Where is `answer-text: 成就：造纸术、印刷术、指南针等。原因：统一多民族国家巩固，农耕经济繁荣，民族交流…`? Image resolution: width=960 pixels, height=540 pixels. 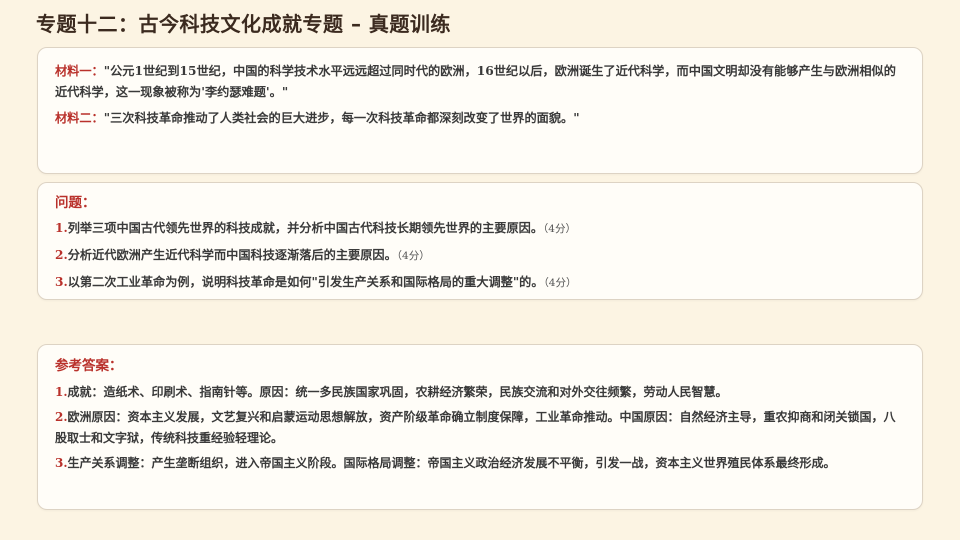 answer-text: 成就：造纸术、印刷术、指南针等。原因：统一多民族国家巩固，农耕经济繁荣，民族交流… is located at coordinates (397, 392).